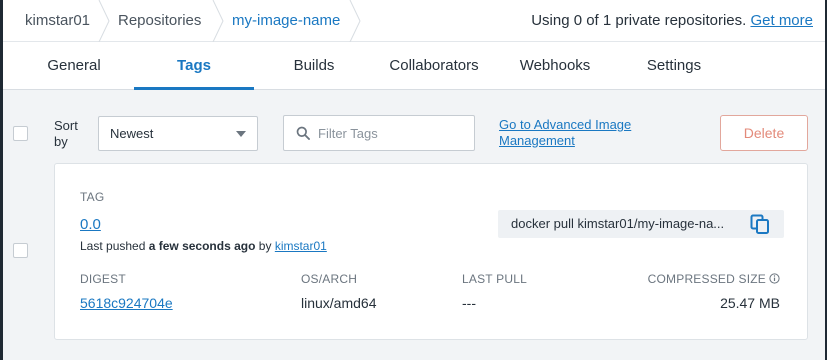 This screenshot has width=827, height=360. I want to click on search-icon, so click(303, 133).